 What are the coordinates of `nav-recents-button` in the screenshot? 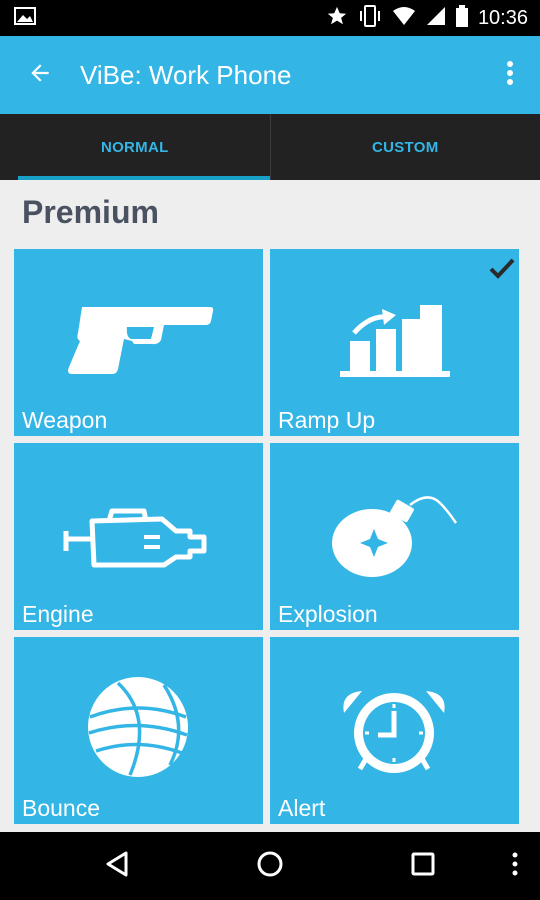 It's located at (423, 866).